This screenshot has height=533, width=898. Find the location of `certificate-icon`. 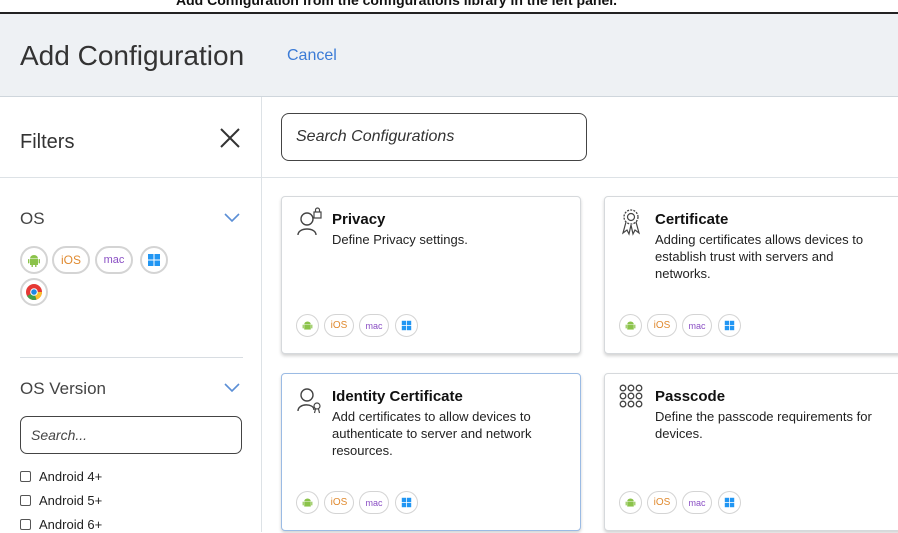

certificate-icon is located at coordinates (631, 224).